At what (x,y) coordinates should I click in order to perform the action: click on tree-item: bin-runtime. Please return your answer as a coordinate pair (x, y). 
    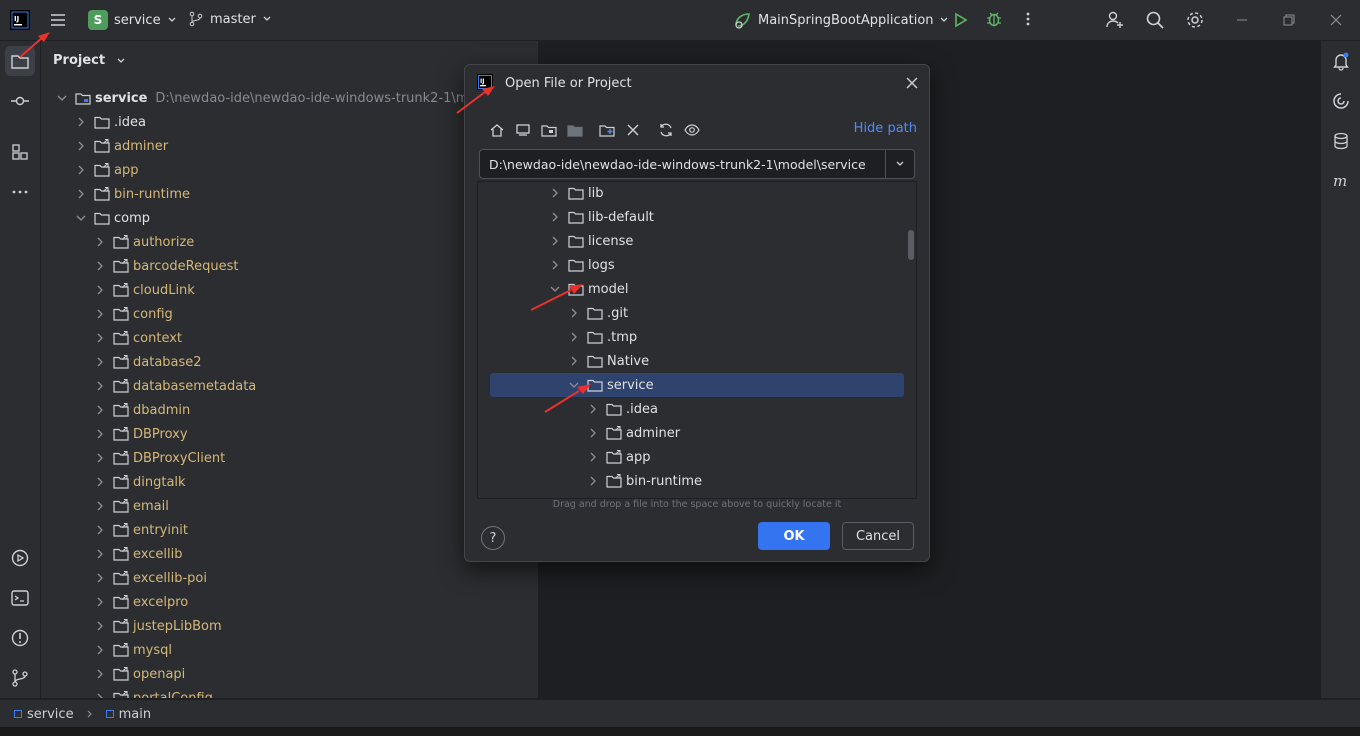
    Looking at the image, I should click on (132, 194).